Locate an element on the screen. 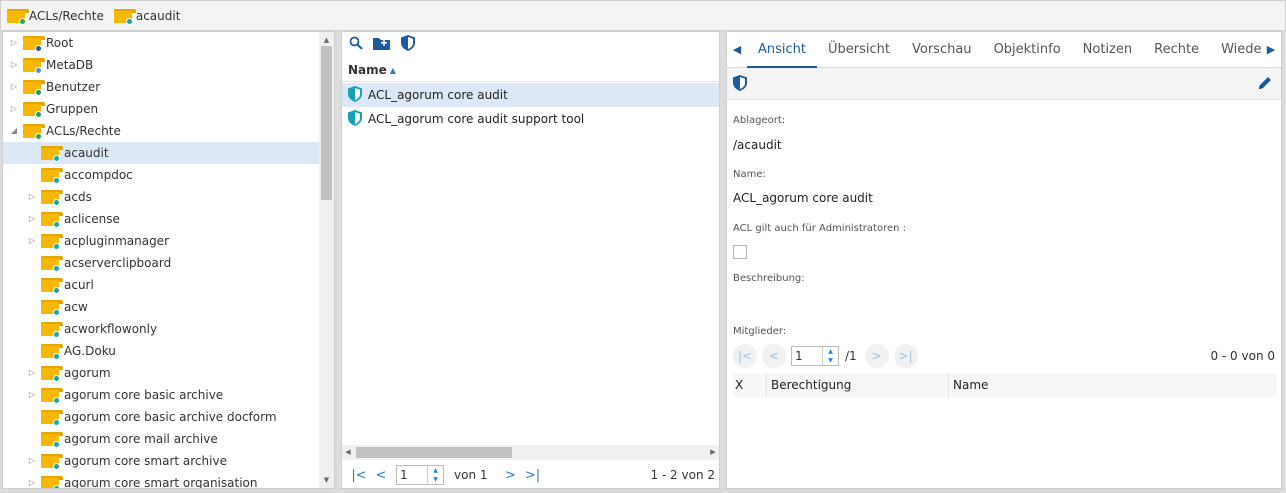 This screenshot has height=493, width=1286. tab-vorschau: Vorschau is located at coordinates (942, 50).